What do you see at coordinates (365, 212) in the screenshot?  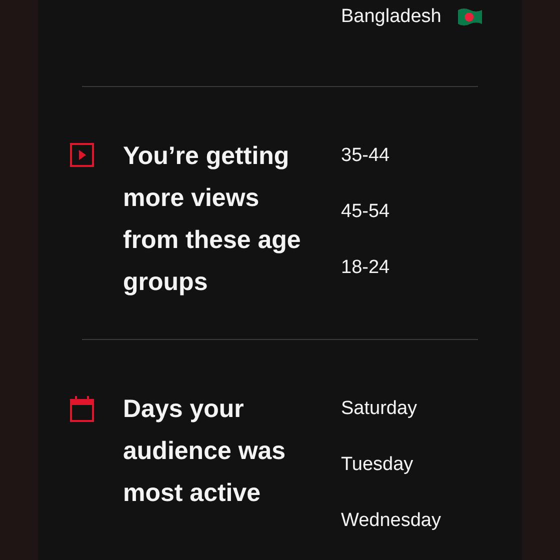 I see `list-value: 45-54` at bounding box center [365, 212].